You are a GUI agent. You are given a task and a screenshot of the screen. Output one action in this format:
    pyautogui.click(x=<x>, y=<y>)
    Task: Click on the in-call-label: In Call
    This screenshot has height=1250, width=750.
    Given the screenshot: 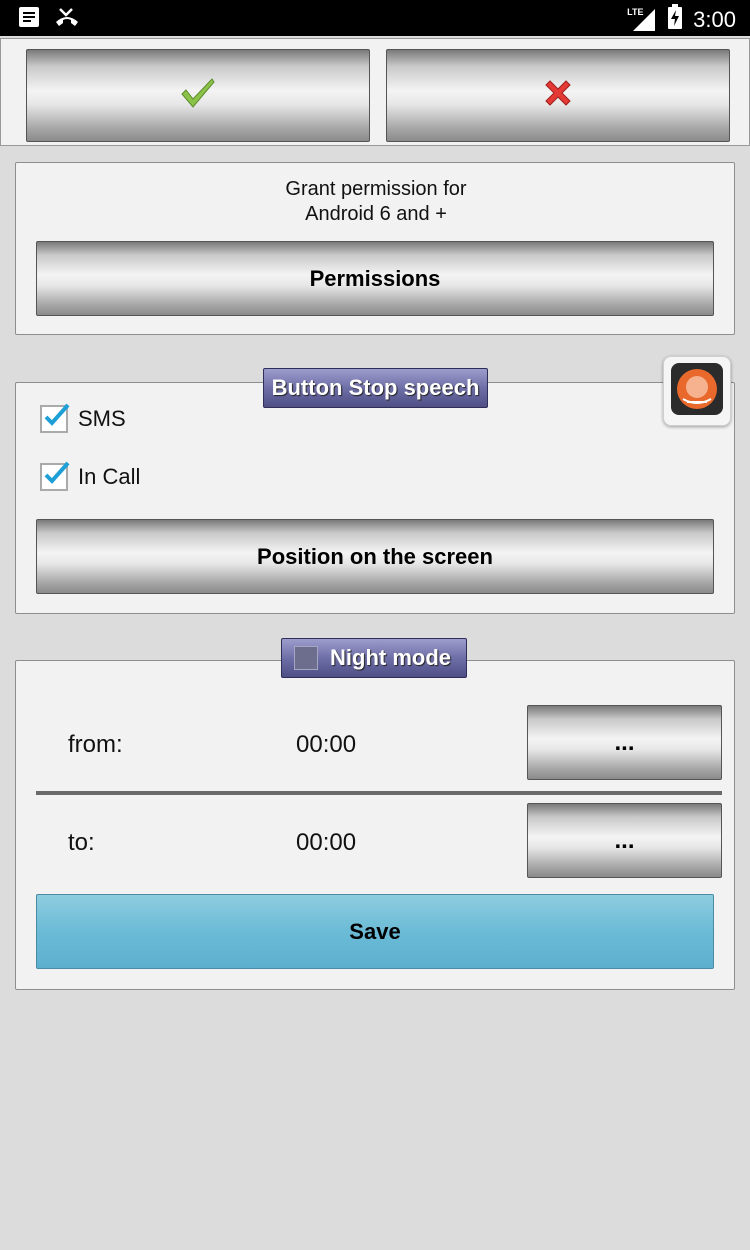 What is the action you would take?
    pyautogui.click(x=109, y=476)
    